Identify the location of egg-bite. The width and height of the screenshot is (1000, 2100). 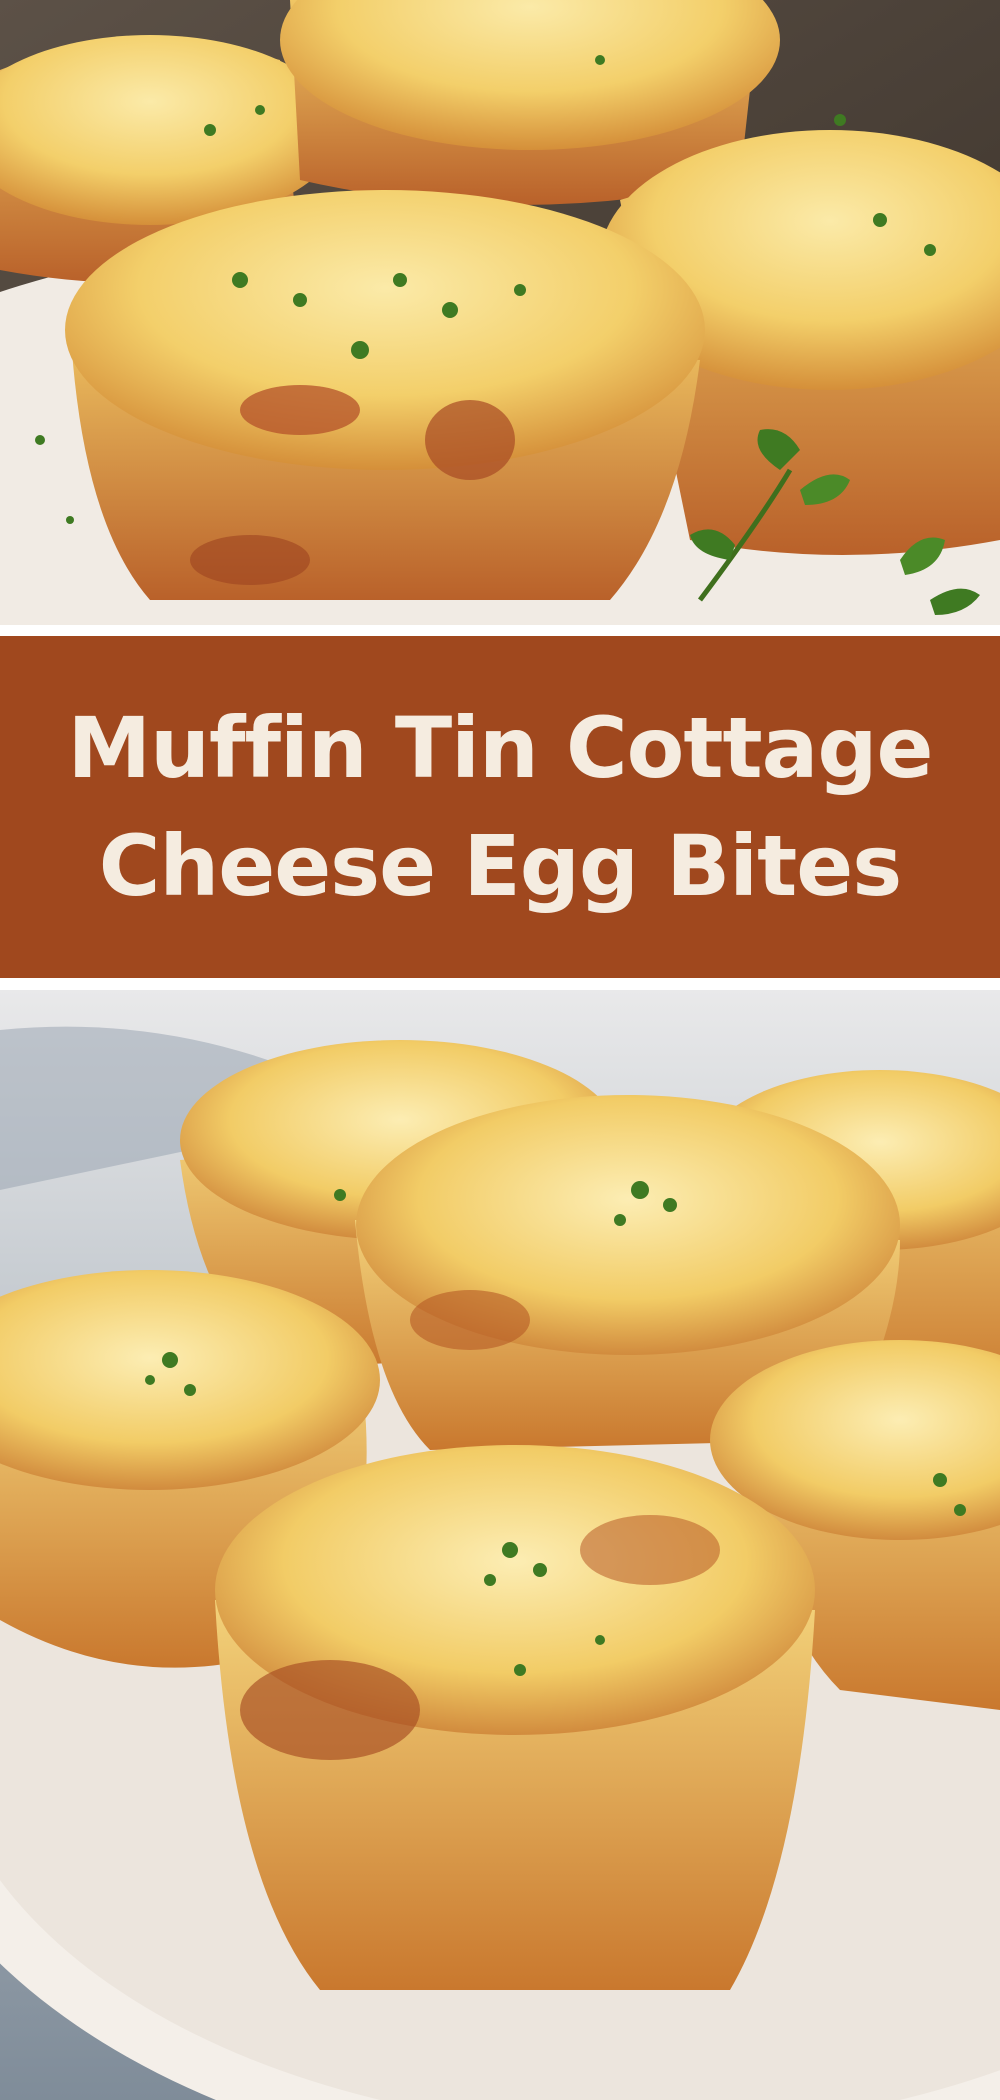
(385, 395).